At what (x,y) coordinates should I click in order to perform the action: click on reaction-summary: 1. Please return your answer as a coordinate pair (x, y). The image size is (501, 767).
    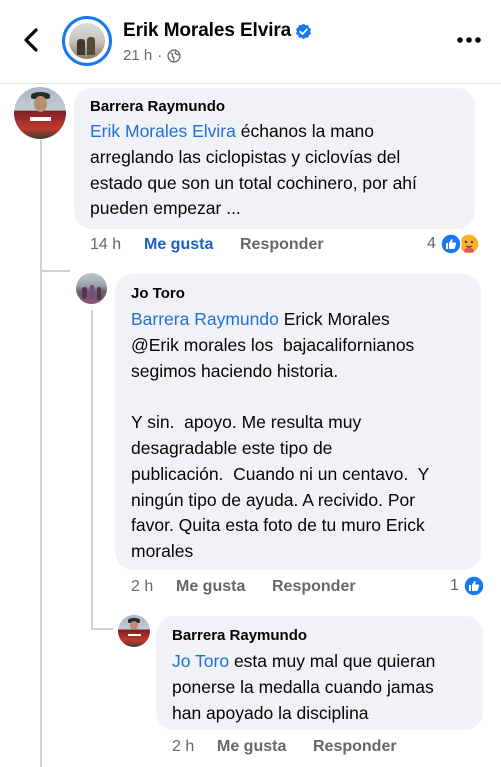
    Looking at the image, I should click on (467, 586).